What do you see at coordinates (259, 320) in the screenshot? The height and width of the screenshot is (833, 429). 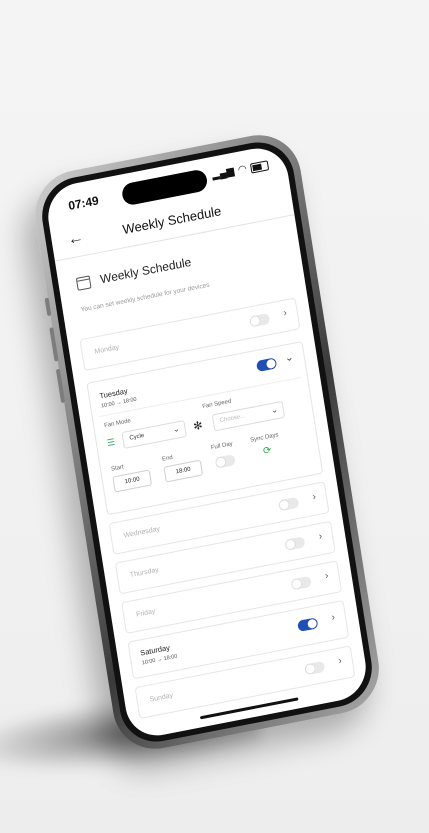 I see `toggle-monday` at bounding box center [259, 320].